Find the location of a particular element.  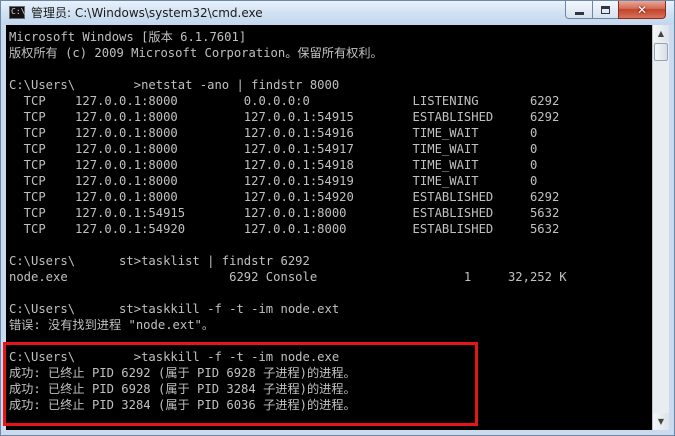

minimize-icon is located at coordinates (579, 13).